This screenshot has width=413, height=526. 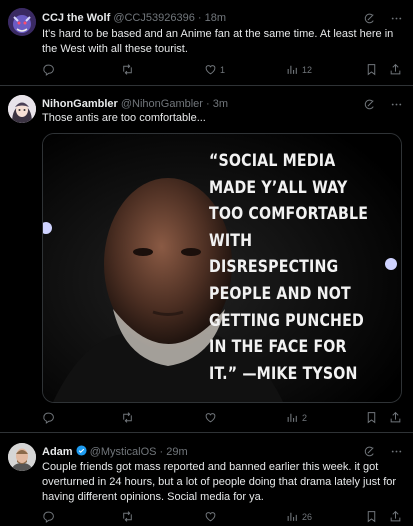 What do you see at coordinates (223, 419) in the screenshot?
I see `tweet-actions: 2` at bounding box center [223, 419].